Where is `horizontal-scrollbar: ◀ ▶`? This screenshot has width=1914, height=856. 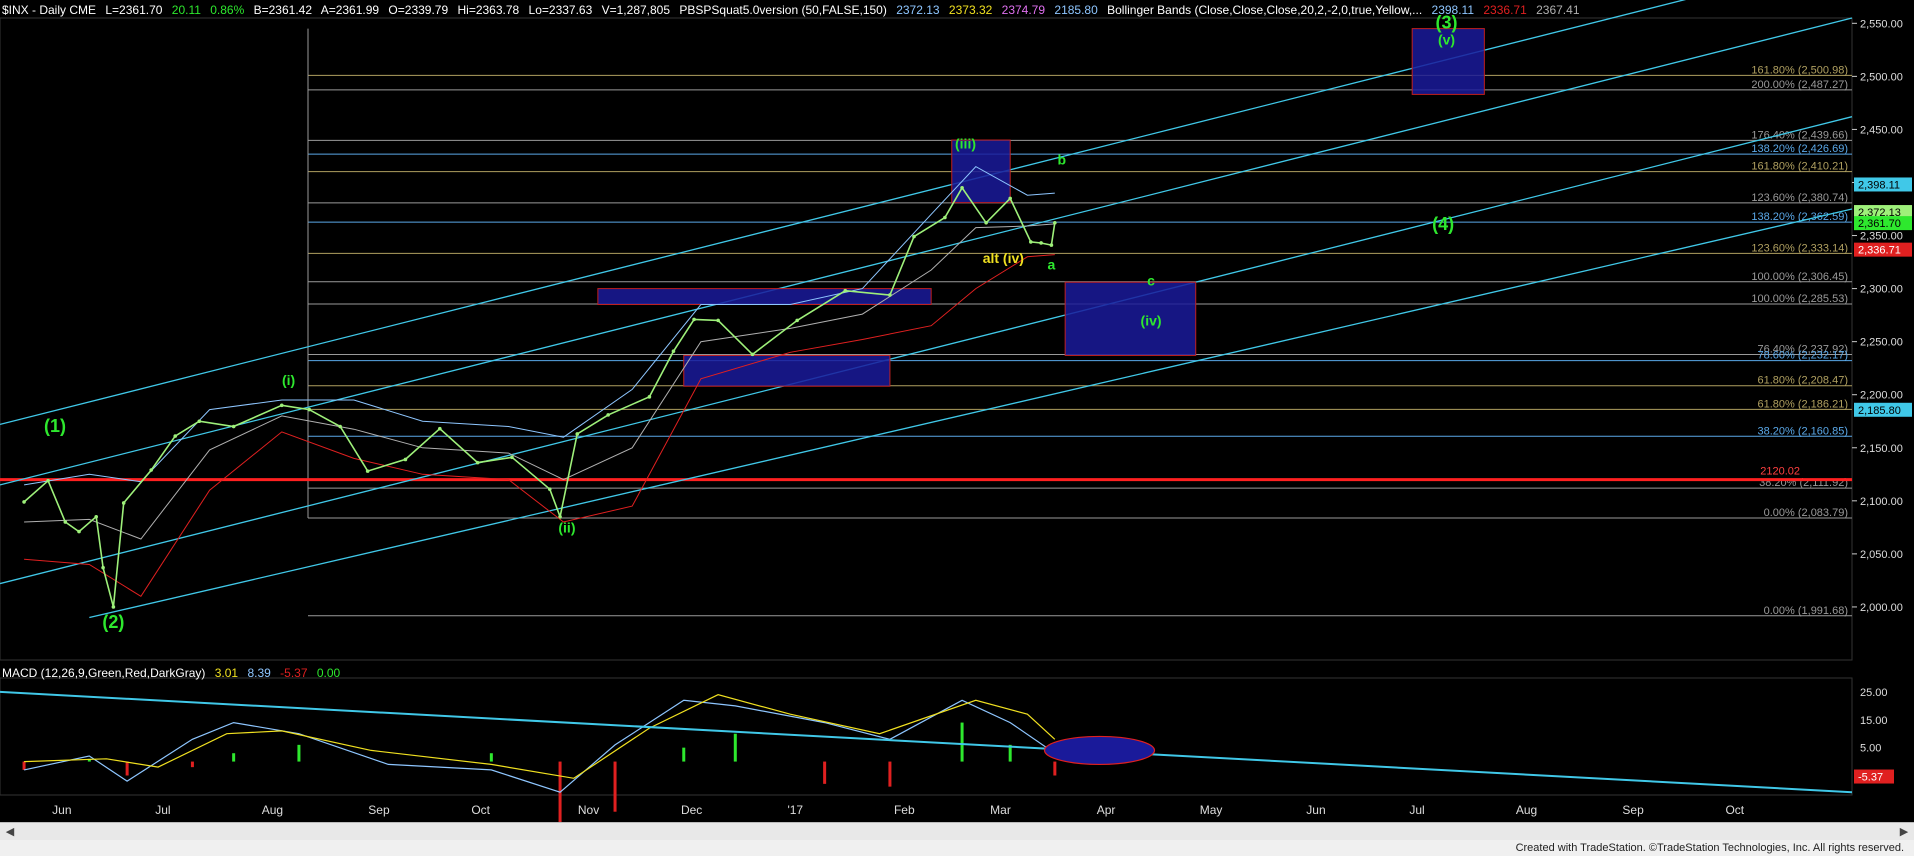
horizontal-scrollbar: ◀ ▶ is located at coordinates (957, 832).